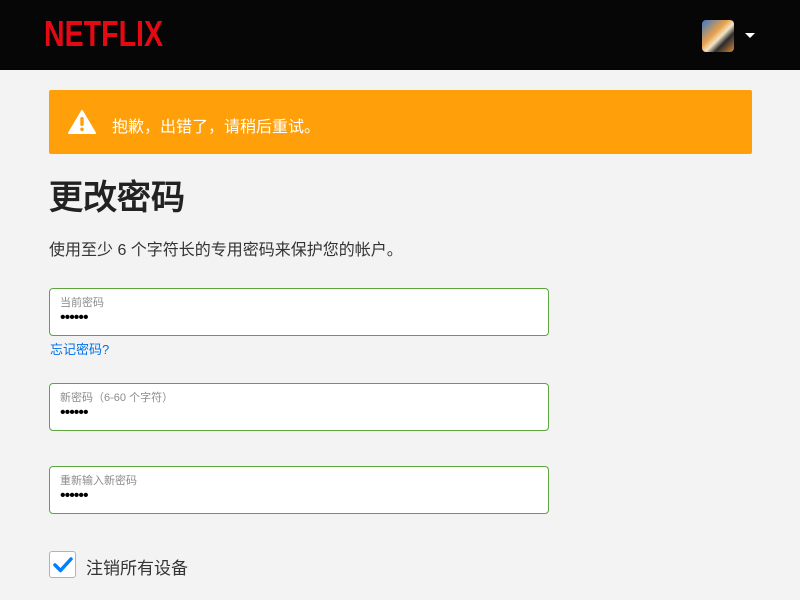  I want to click on field-label: 当前密码, so click(82, 303).